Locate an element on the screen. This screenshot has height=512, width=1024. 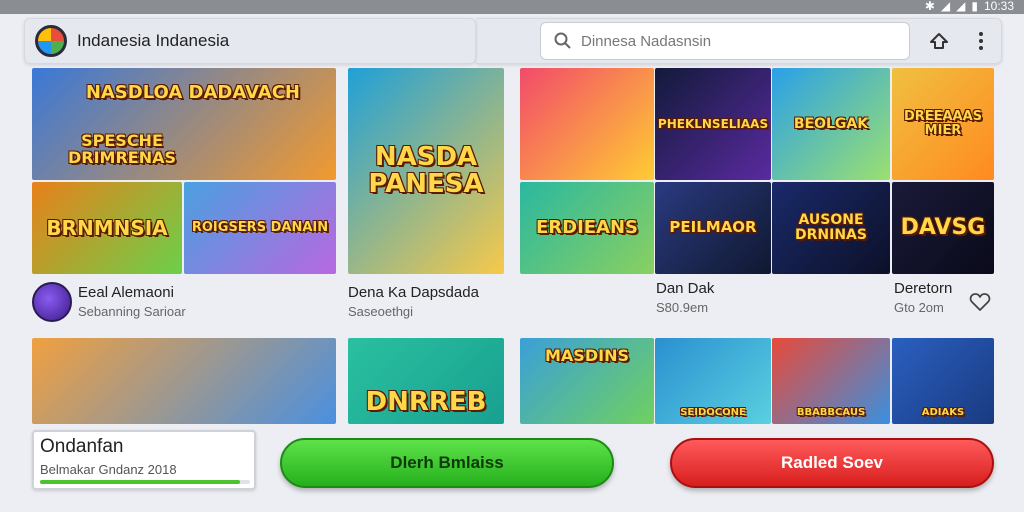
game-tile: DREEAAAS MIER is located at coordinates (943, 124).